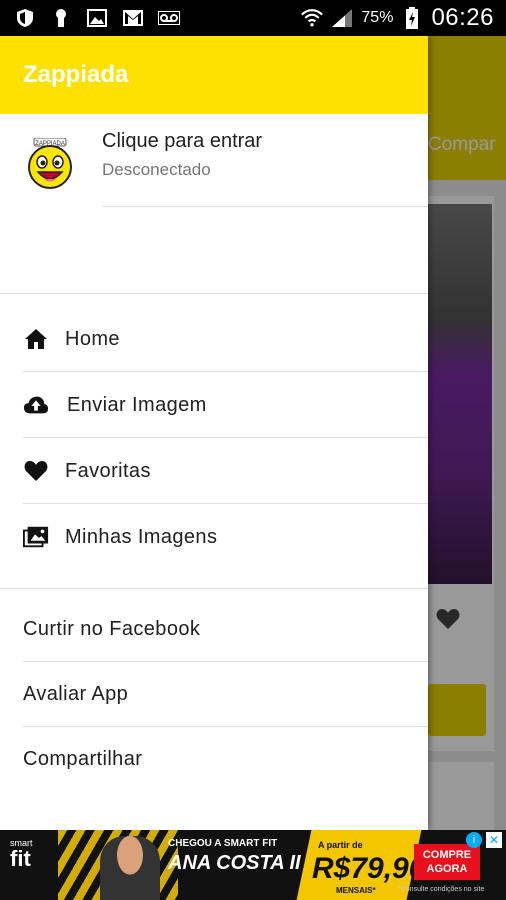 This screenshot has width=506, height=900. Describe the element at coordinates (447, 862) in the screenshot. I see `ad-cta-button: COMPRE AGORA` at that location.